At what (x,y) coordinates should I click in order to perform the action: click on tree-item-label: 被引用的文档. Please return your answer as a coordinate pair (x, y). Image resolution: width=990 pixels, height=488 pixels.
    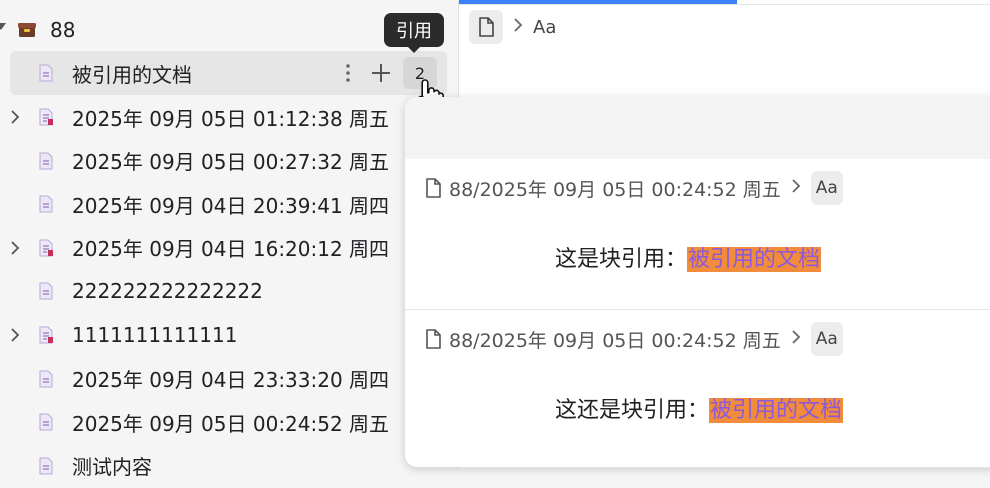
    Looking at the image, I should click on (132, 74).